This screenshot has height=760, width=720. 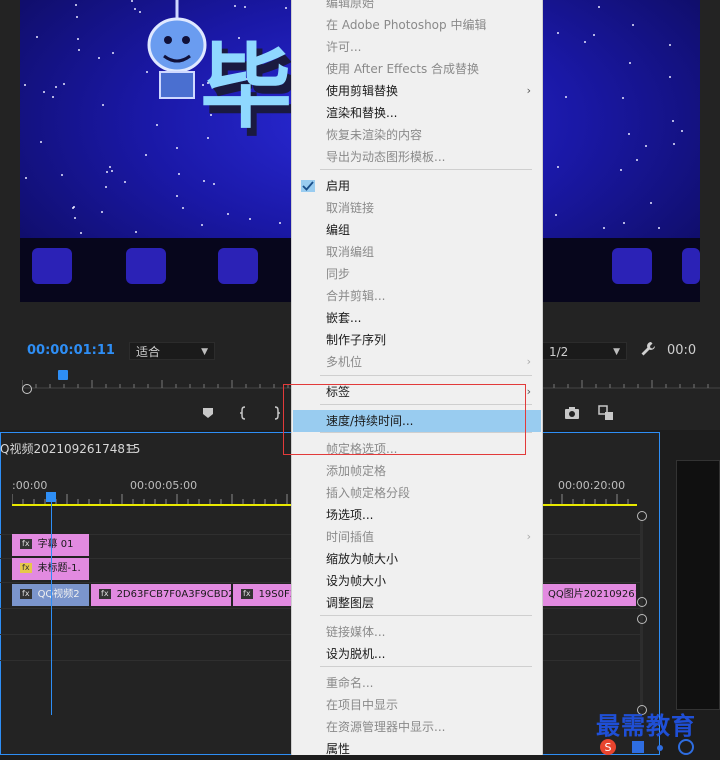 I want to click on menu-item-label: 时间插值, so click(x=350, y=537).